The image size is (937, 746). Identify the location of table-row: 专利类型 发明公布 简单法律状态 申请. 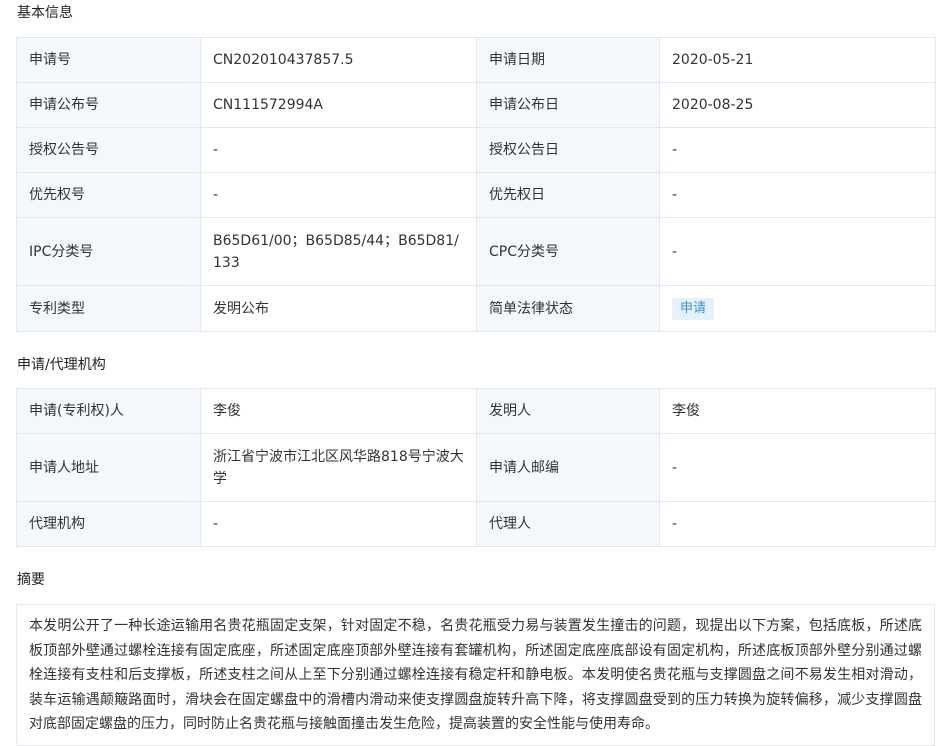
(476, 308).